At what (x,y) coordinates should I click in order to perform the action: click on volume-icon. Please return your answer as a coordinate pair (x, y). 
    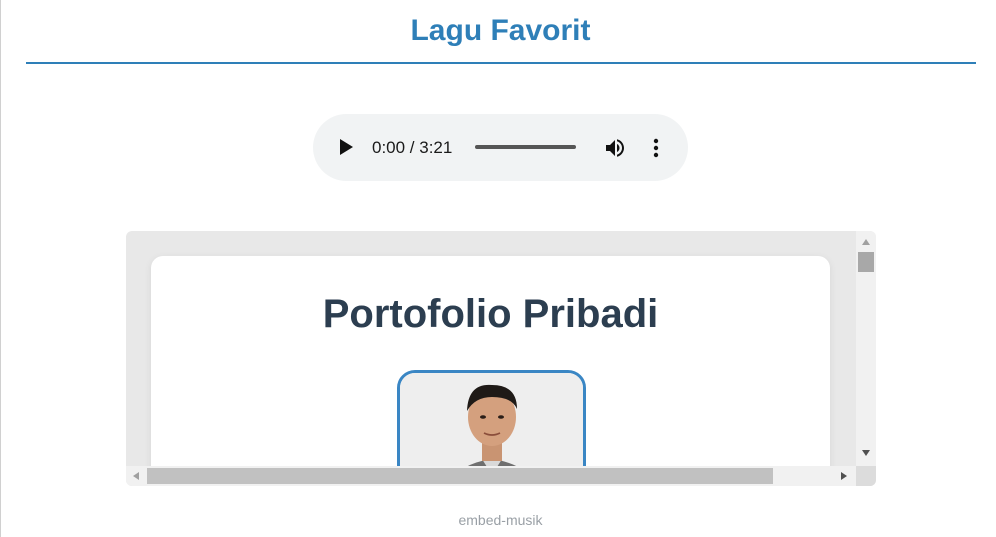
    Looking at the image, I should click on (615, 148).